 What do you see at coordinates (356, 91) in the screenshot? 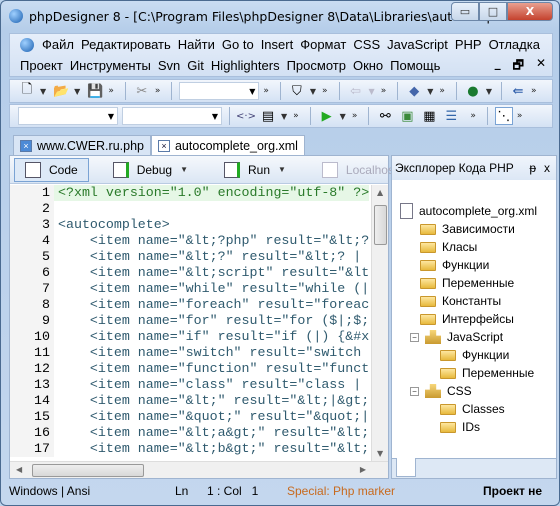
I see `back-arrow-icon: ⇦` at bounding box center [356, 91].